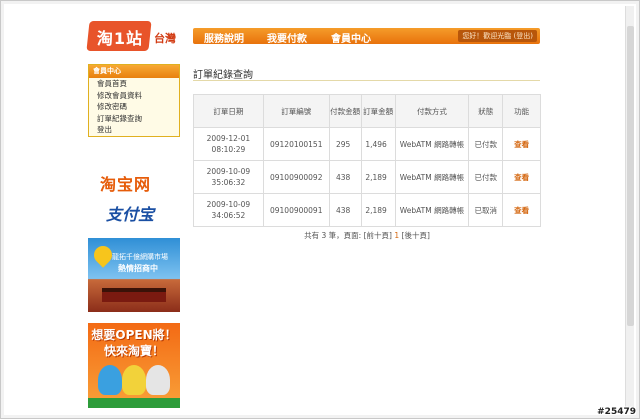  What do you see at coordinates (486, 111) in the screenshot?
I see `col-status: 狀態` at bounding box center [486, 111].